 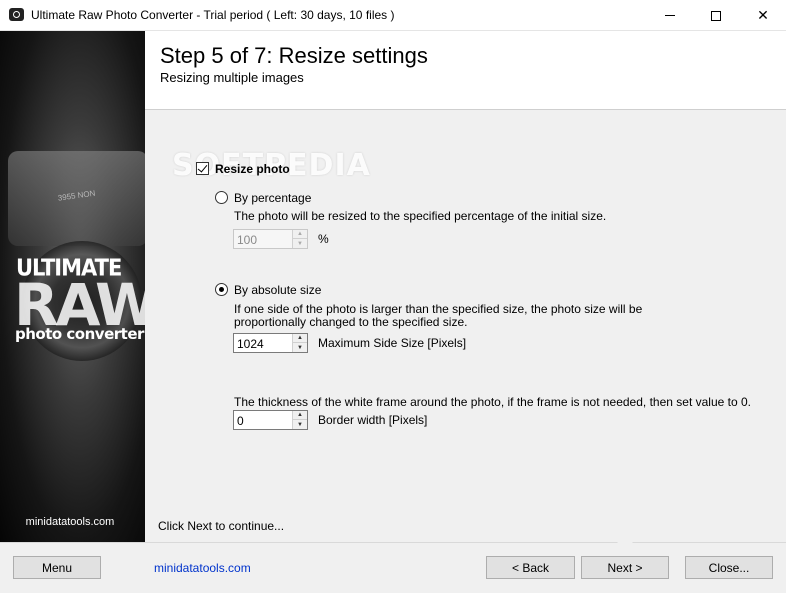 I want to click on next-button: Next >, so click(x=625, y=567).